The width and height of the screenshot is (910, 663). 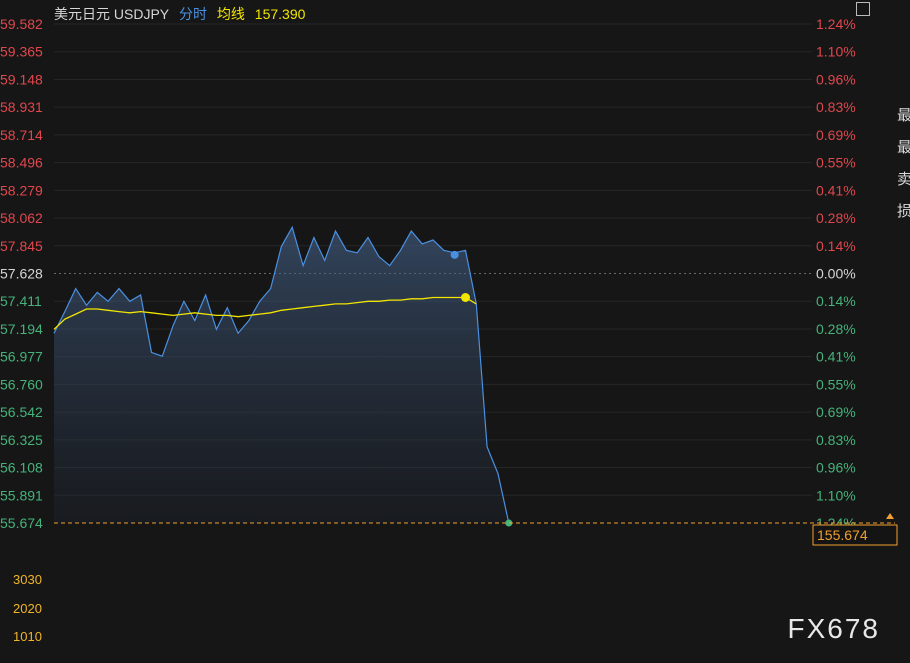 What do you see at coordinates (890, 516) in the screenshot?
I see `price-arrow-icon` at bounding box center [890, 516].